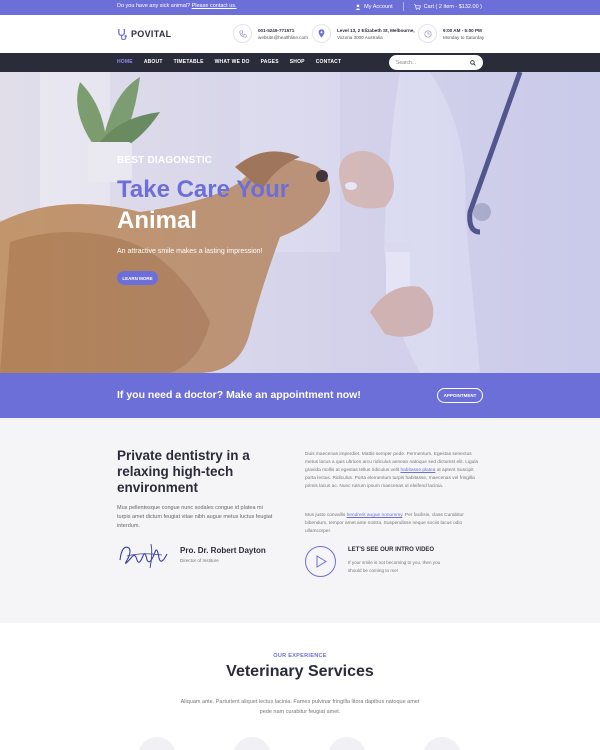 This screenshot has width=600, height=750. I want to click on hours-info: 9:00 AM - 5:00 PM Monday to Saturday, so click(463, 34).